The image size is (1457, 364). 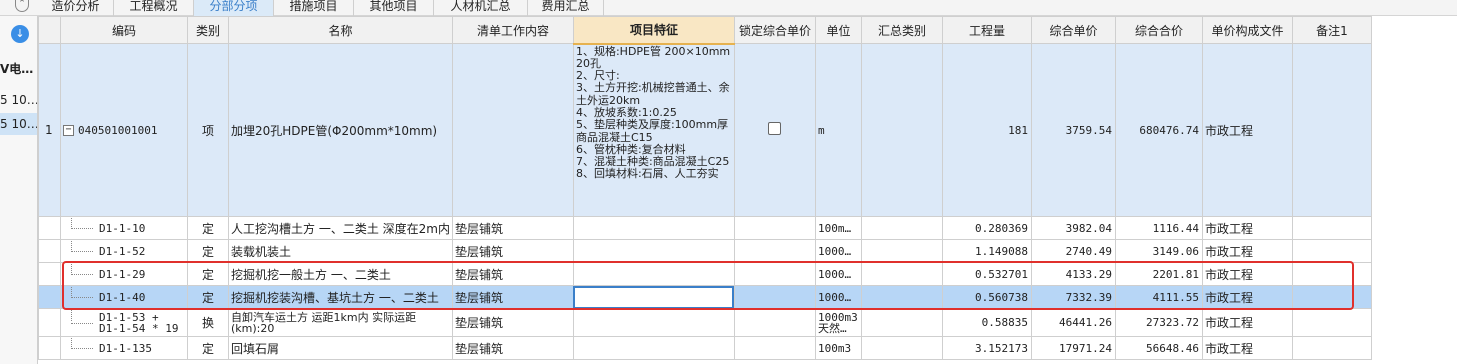 What do you see at coordinates (653, 30) in the screenshot?
I see `header-features: 项目特征` at bounding box center [653, 30].